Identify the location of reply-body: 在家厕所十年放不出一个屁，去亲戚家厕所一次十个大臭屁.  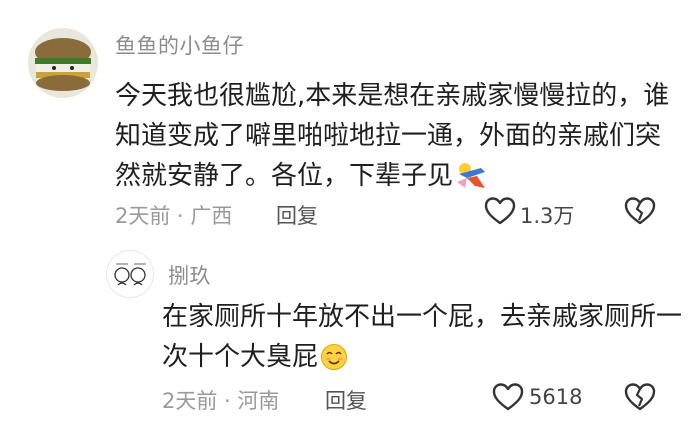
(422, 337).